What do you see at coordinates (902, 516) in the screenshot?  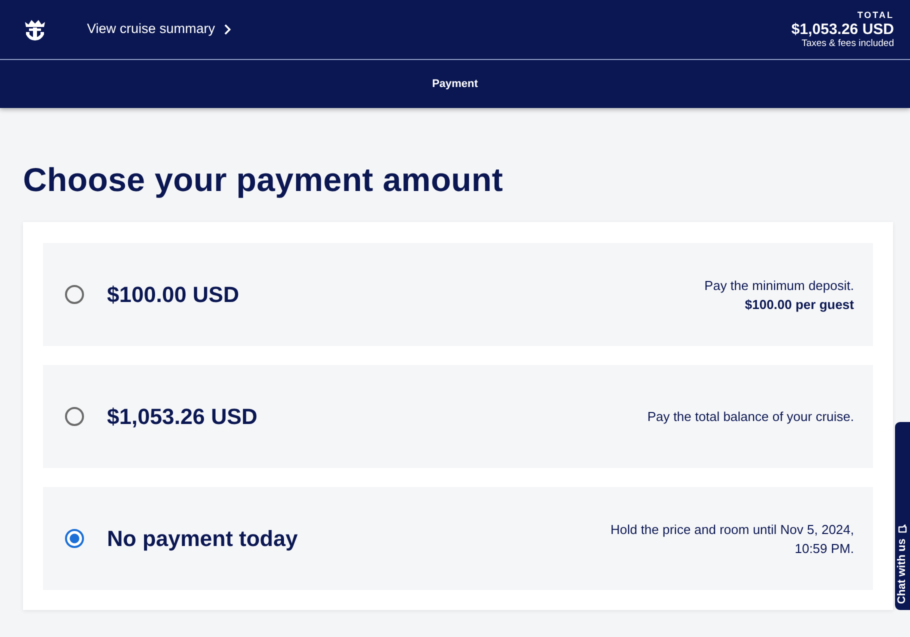 I see `chat-tab: Chat with us` at bounding box center [902, 516].